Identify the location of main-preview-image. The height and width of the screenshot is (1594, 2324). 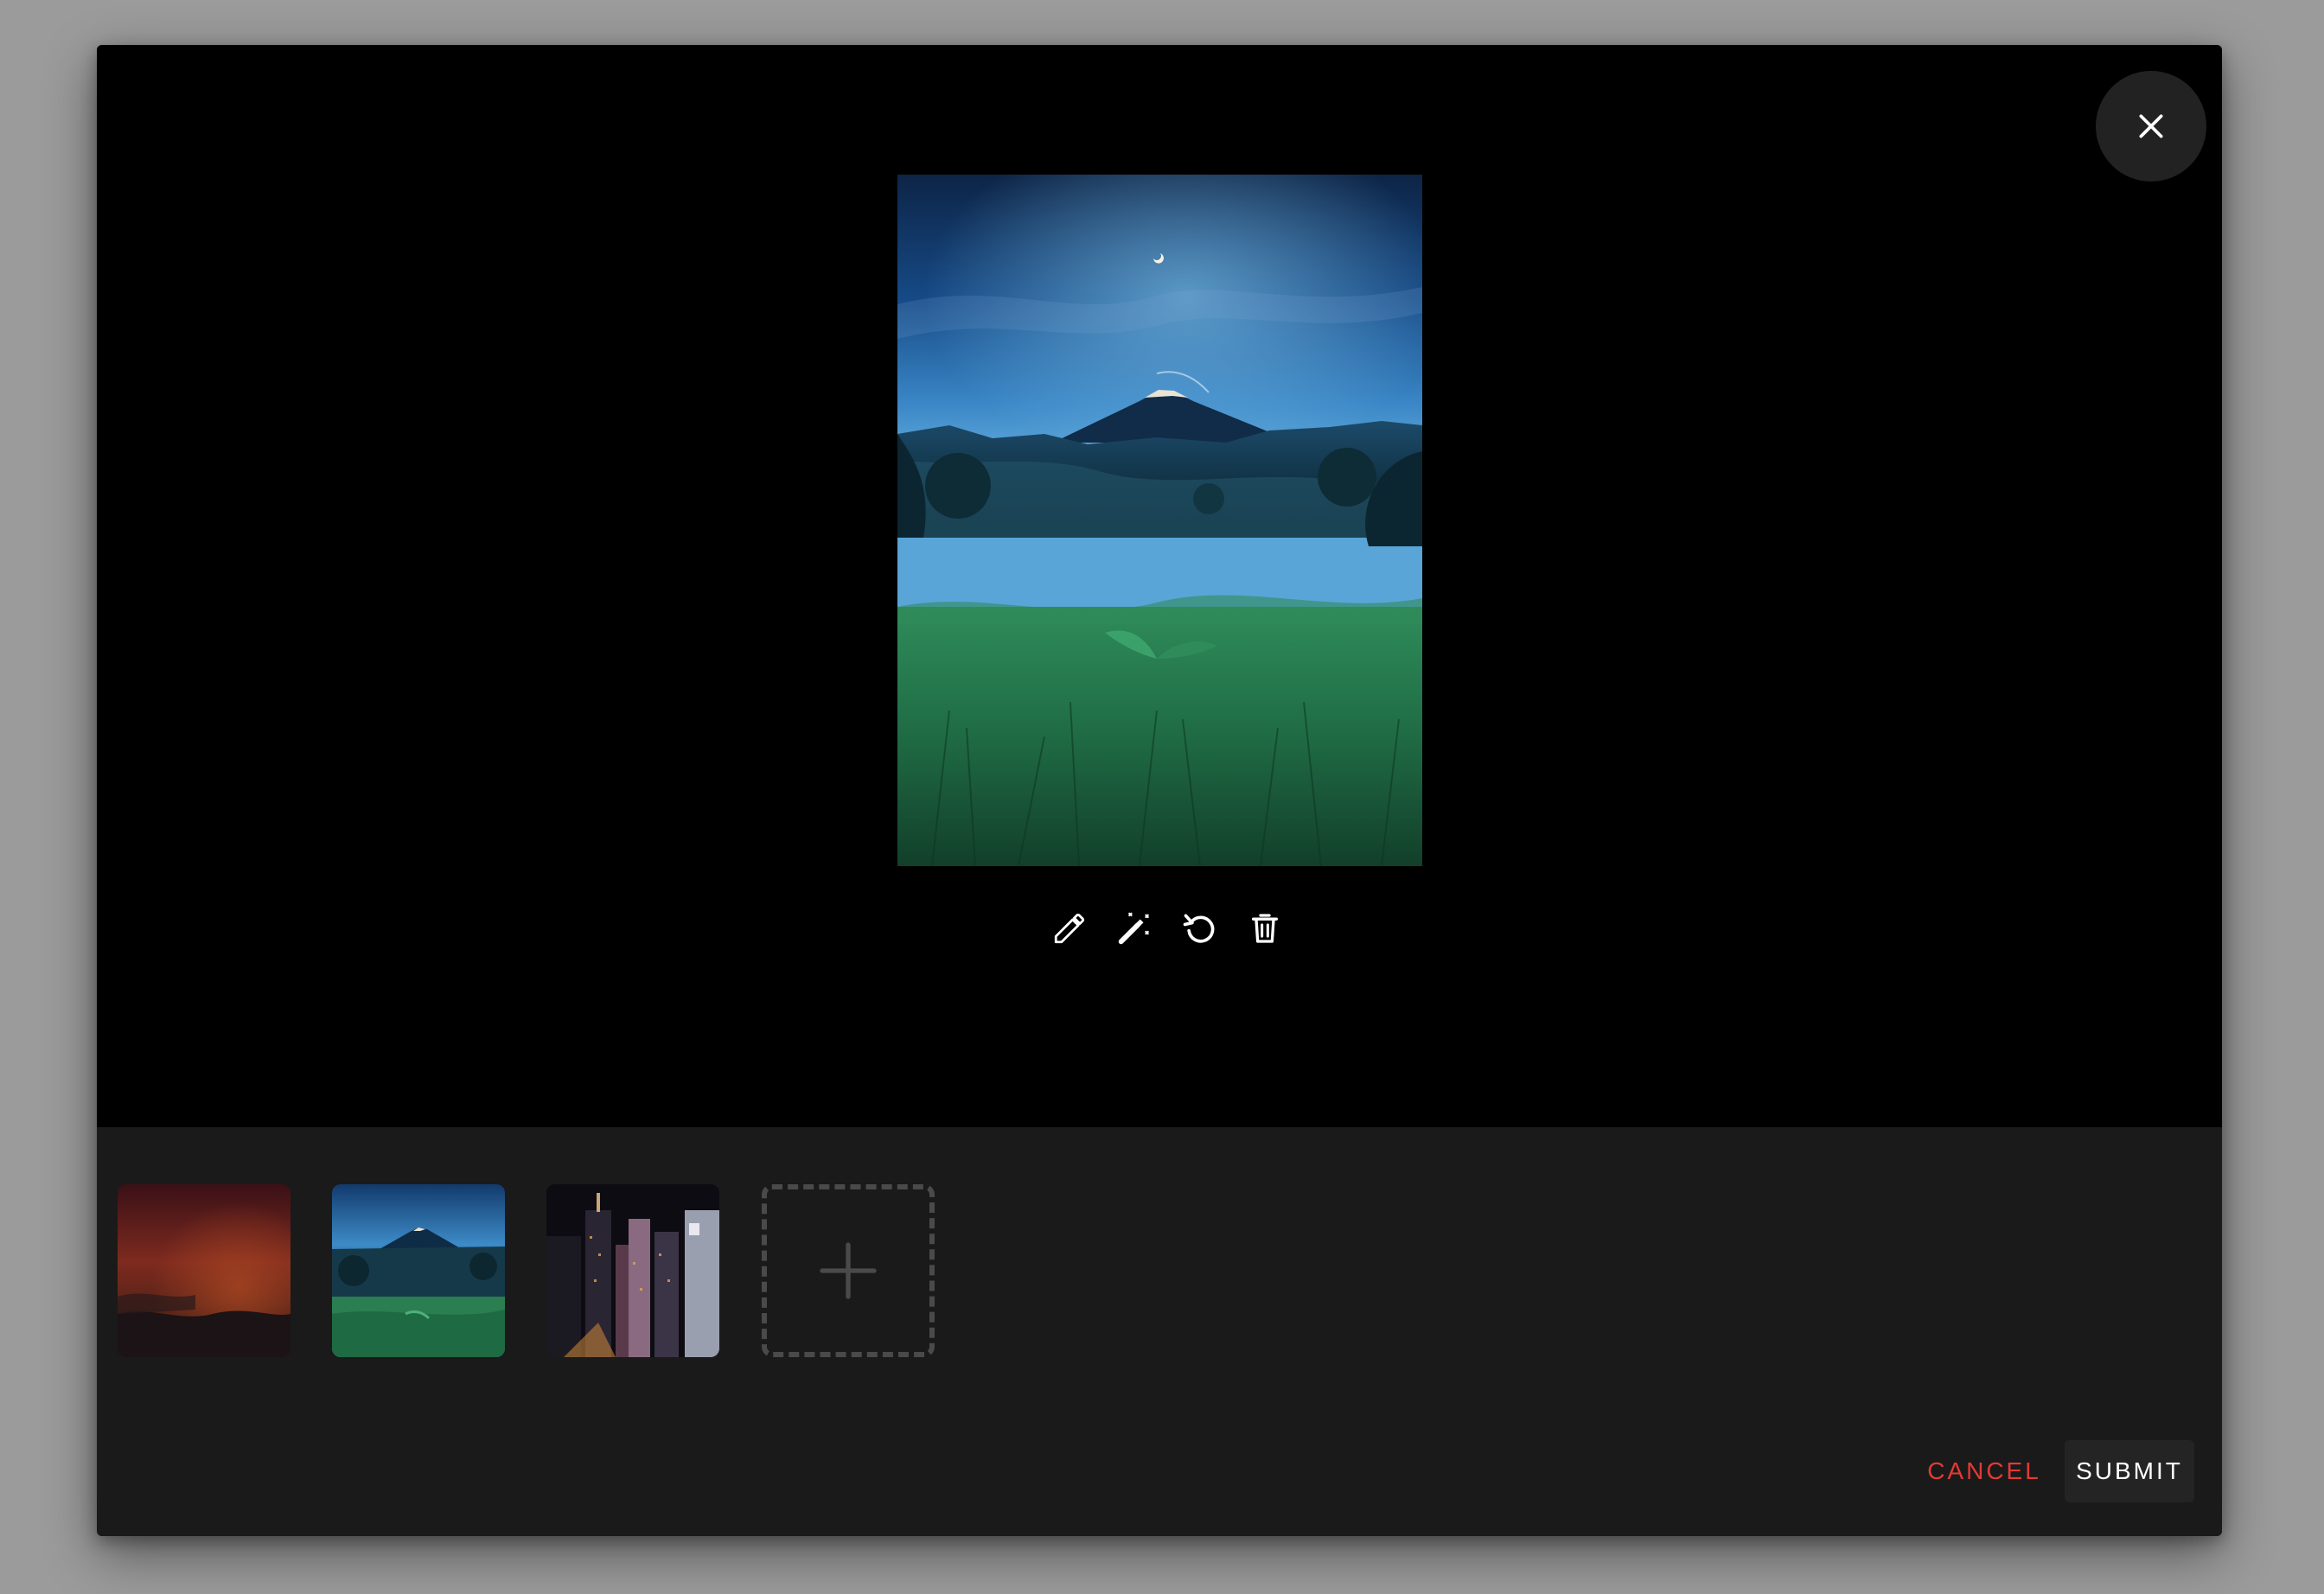
(1159, 521).